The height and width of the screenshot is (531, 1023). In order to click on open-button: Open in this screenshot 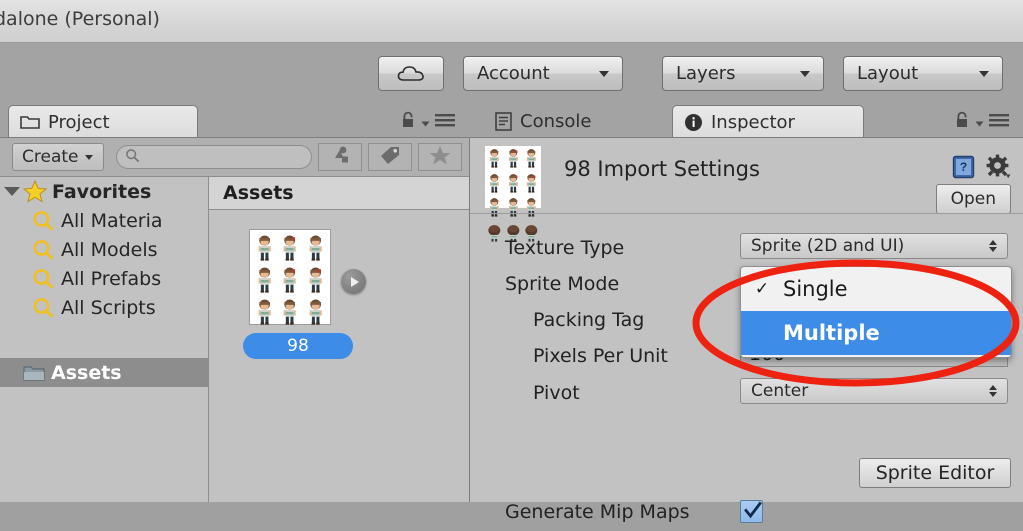, I will do `click(973, 199)`.